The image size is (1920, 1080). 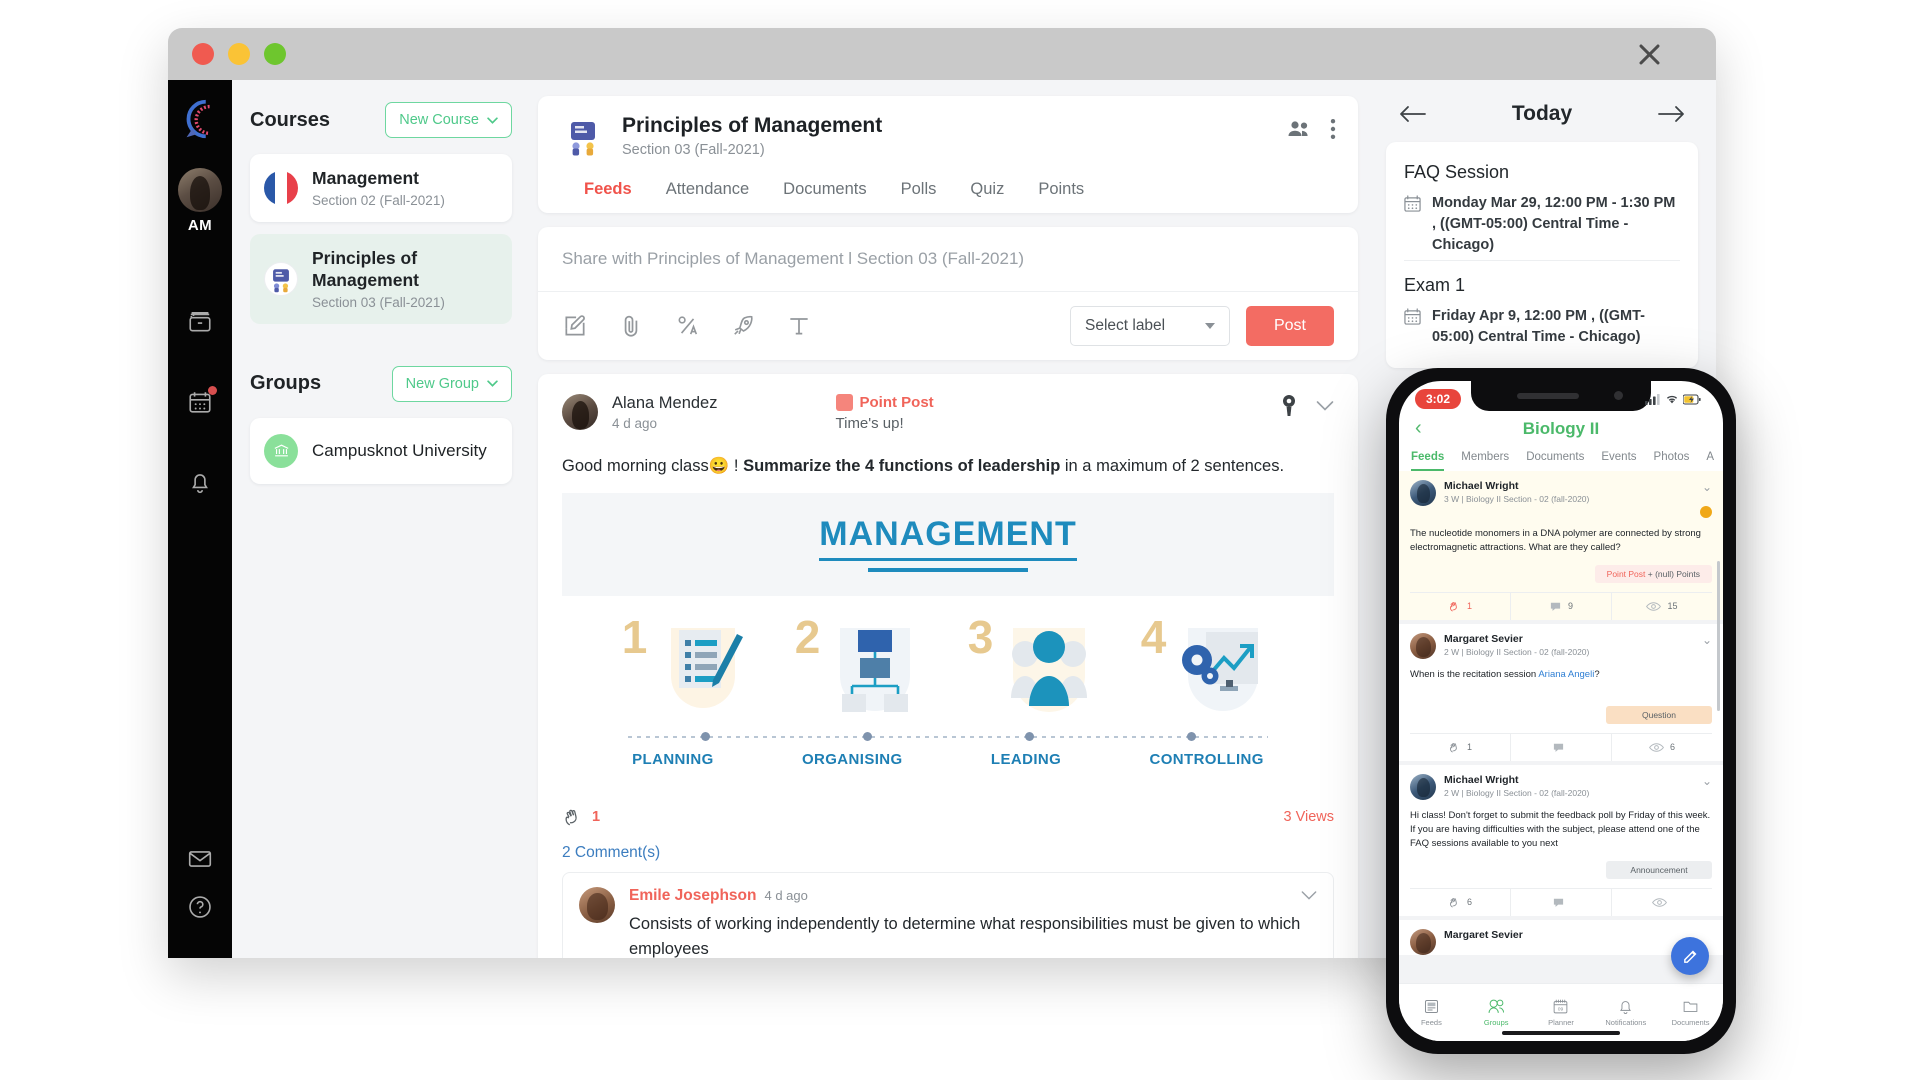 What do you see at coordinates (1690, 1012) in the screenshot?
I see `phone-nav-documents: Documents` at bounding box center [1690, 1012].